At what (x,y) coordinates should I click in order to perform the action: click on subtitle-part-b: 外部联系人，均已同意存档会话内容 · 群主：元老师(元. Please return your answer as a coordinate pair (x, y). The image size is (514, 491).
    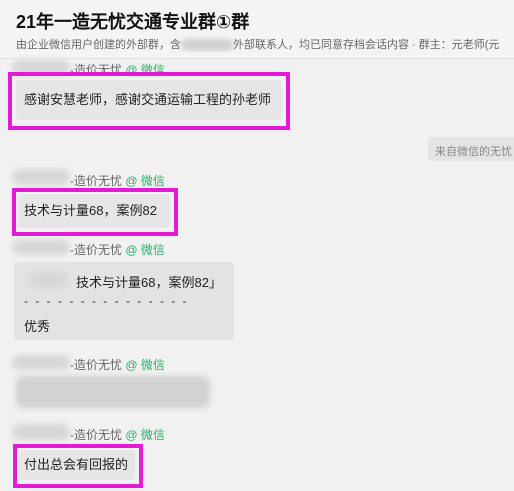
    Looking at the image, I should click on (366, 45).